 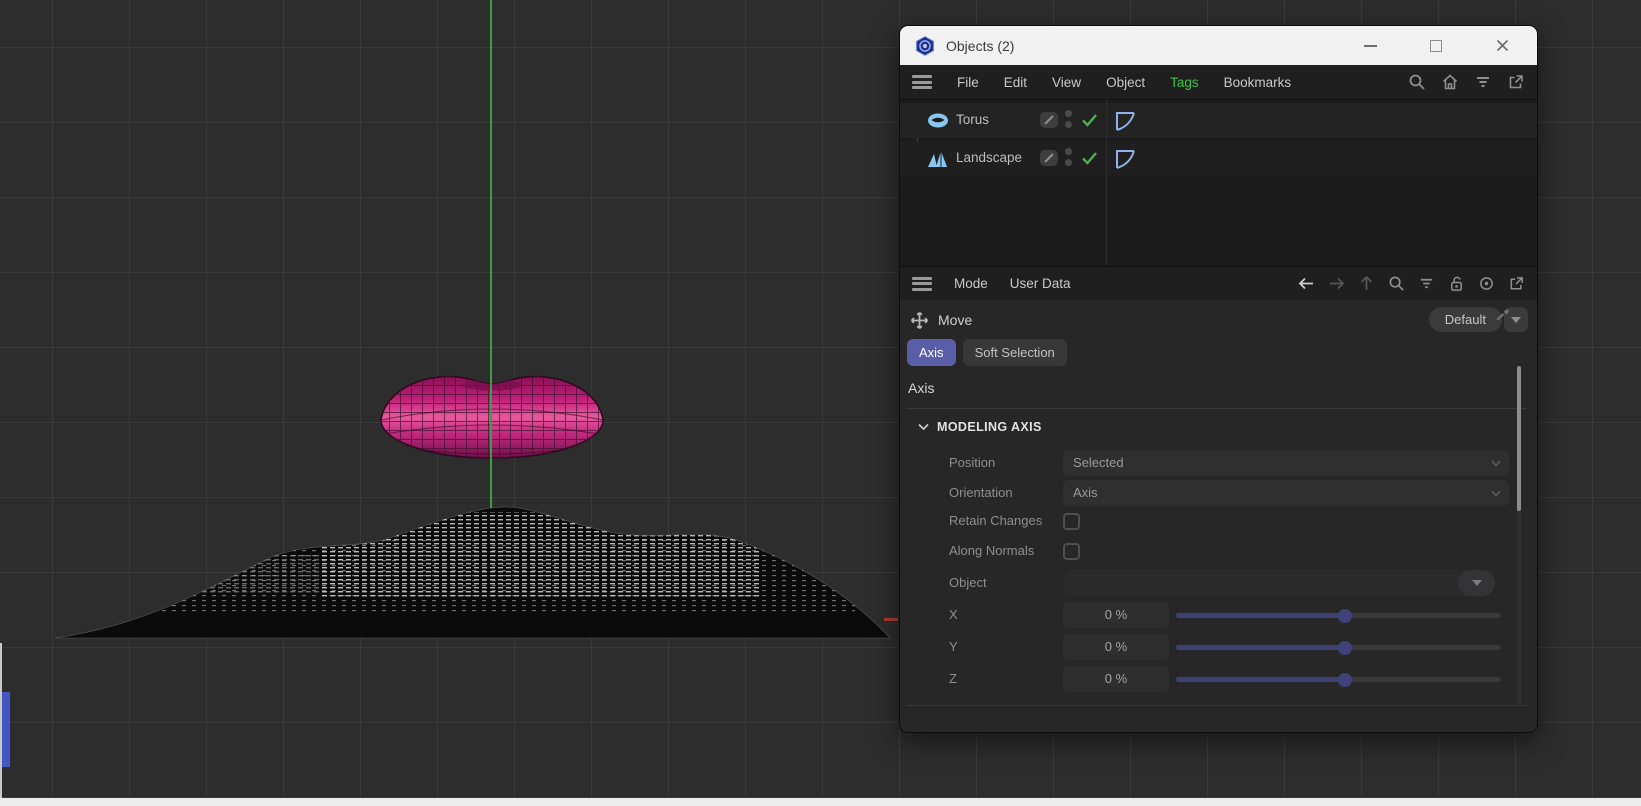 What do you see at coordinates (1258, 82) in the screenshot?
I see `menu-bookmarks: Bookmarks` at bounding box center [1258, 82].